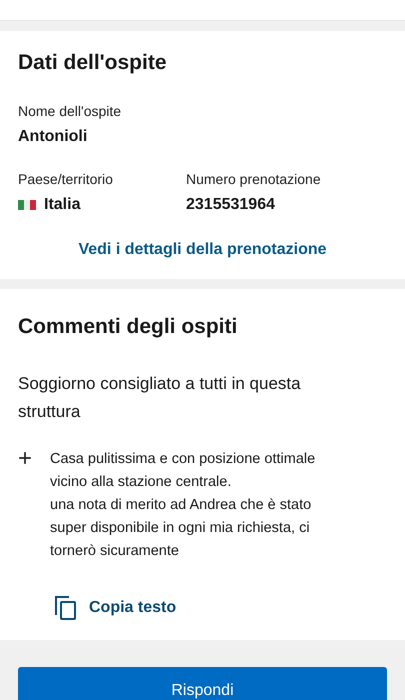 Image resolution: width=405 pixels, height=700 pixels. I want to click on reply-button: Rispondi, so click(202, 683).